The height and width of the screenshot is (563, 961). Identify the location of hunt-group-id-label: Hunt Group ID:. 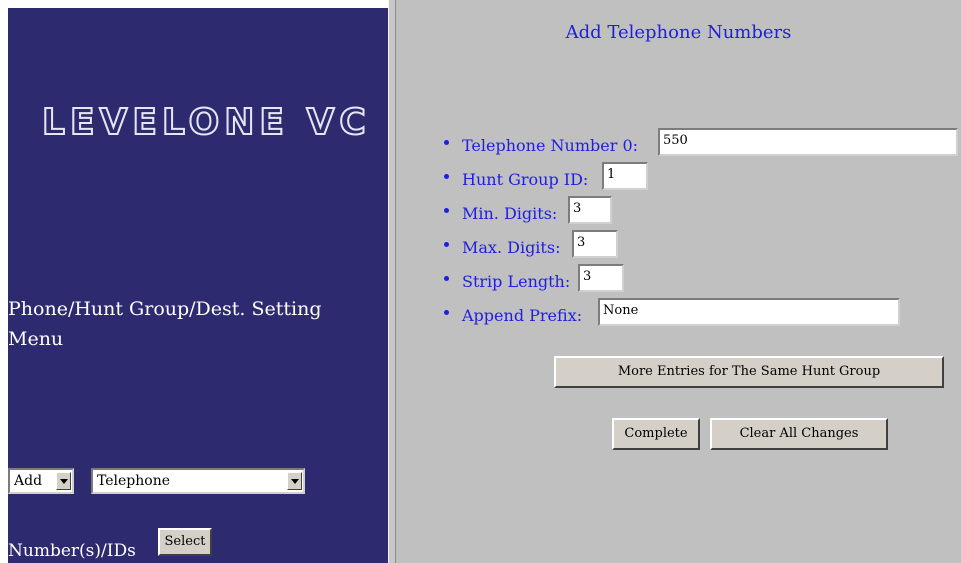
(525, 179).